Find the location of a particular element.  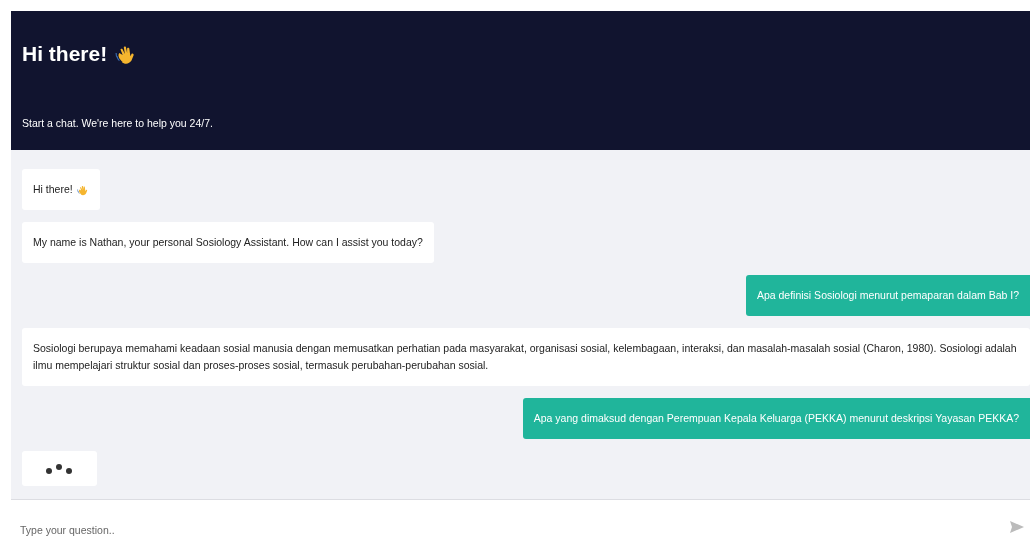

send-button is located at coordinates (1017, 527).